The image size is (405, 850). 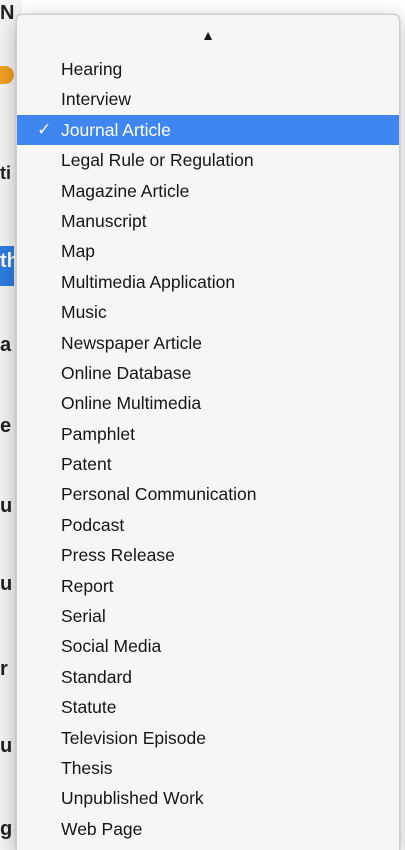 What do you see at coordinates (132, 342) in the screenshot?
I see `menu-item-label: Newspaper Article` at bounding box center [132, 342].